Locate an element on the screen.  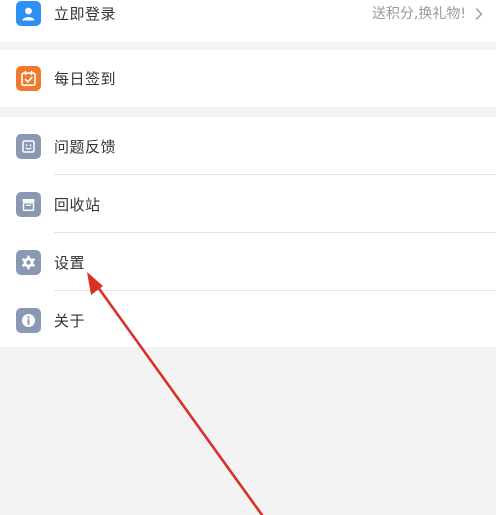
login-label: 立即登录 is located at coordinates (85, 13).